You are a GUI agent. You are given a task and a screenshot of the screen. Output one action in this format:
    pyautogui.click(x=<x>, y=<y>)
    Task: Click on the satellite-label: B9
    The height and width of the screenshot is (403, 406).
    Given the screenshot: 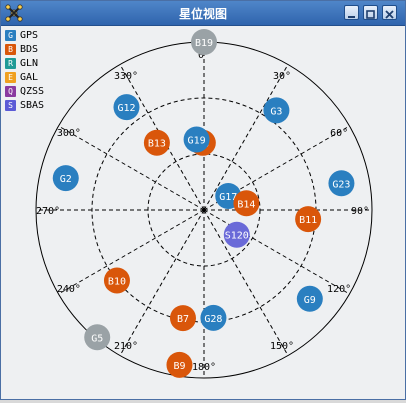 What is the action you would take?
    pyautogui.click(x=179, y=366)
    